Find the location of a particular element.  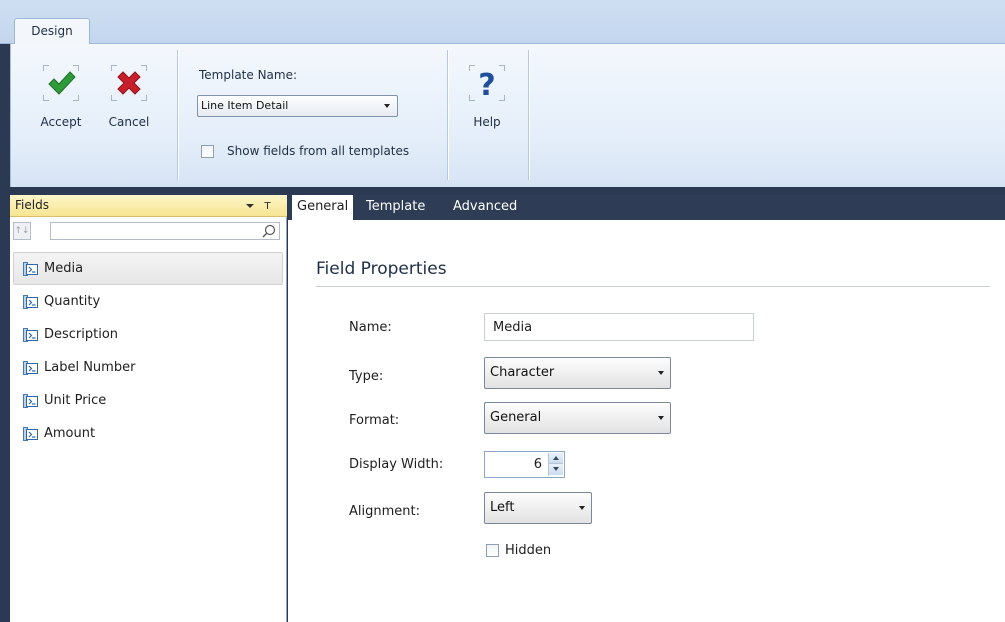

show-all-templates-option: Show fields from all templates is located at coordinates (305, 151).